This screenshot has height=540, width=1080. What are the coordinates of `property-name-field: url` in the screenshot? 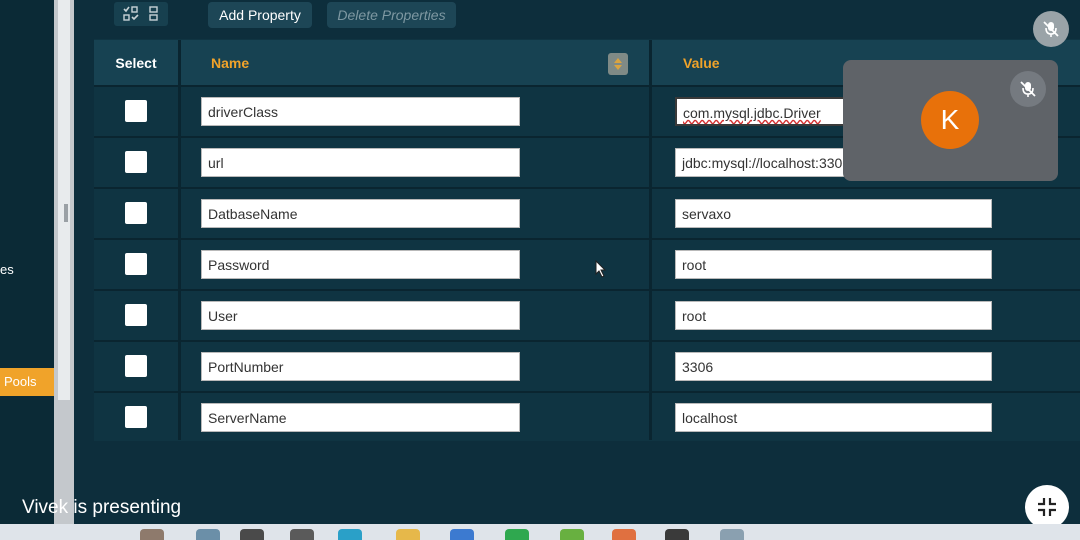 It's located at (360, 162).